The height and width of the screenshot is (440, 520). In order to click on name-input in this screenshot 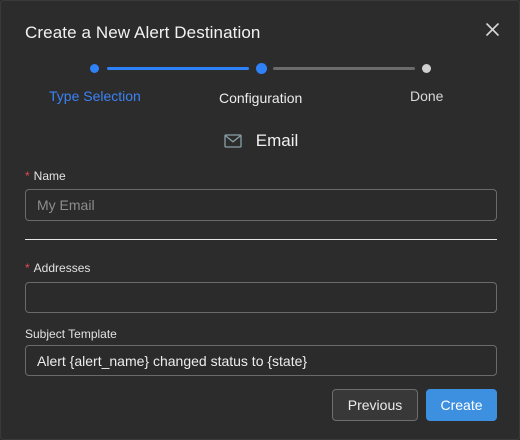, I will do `click(261, 205)`.